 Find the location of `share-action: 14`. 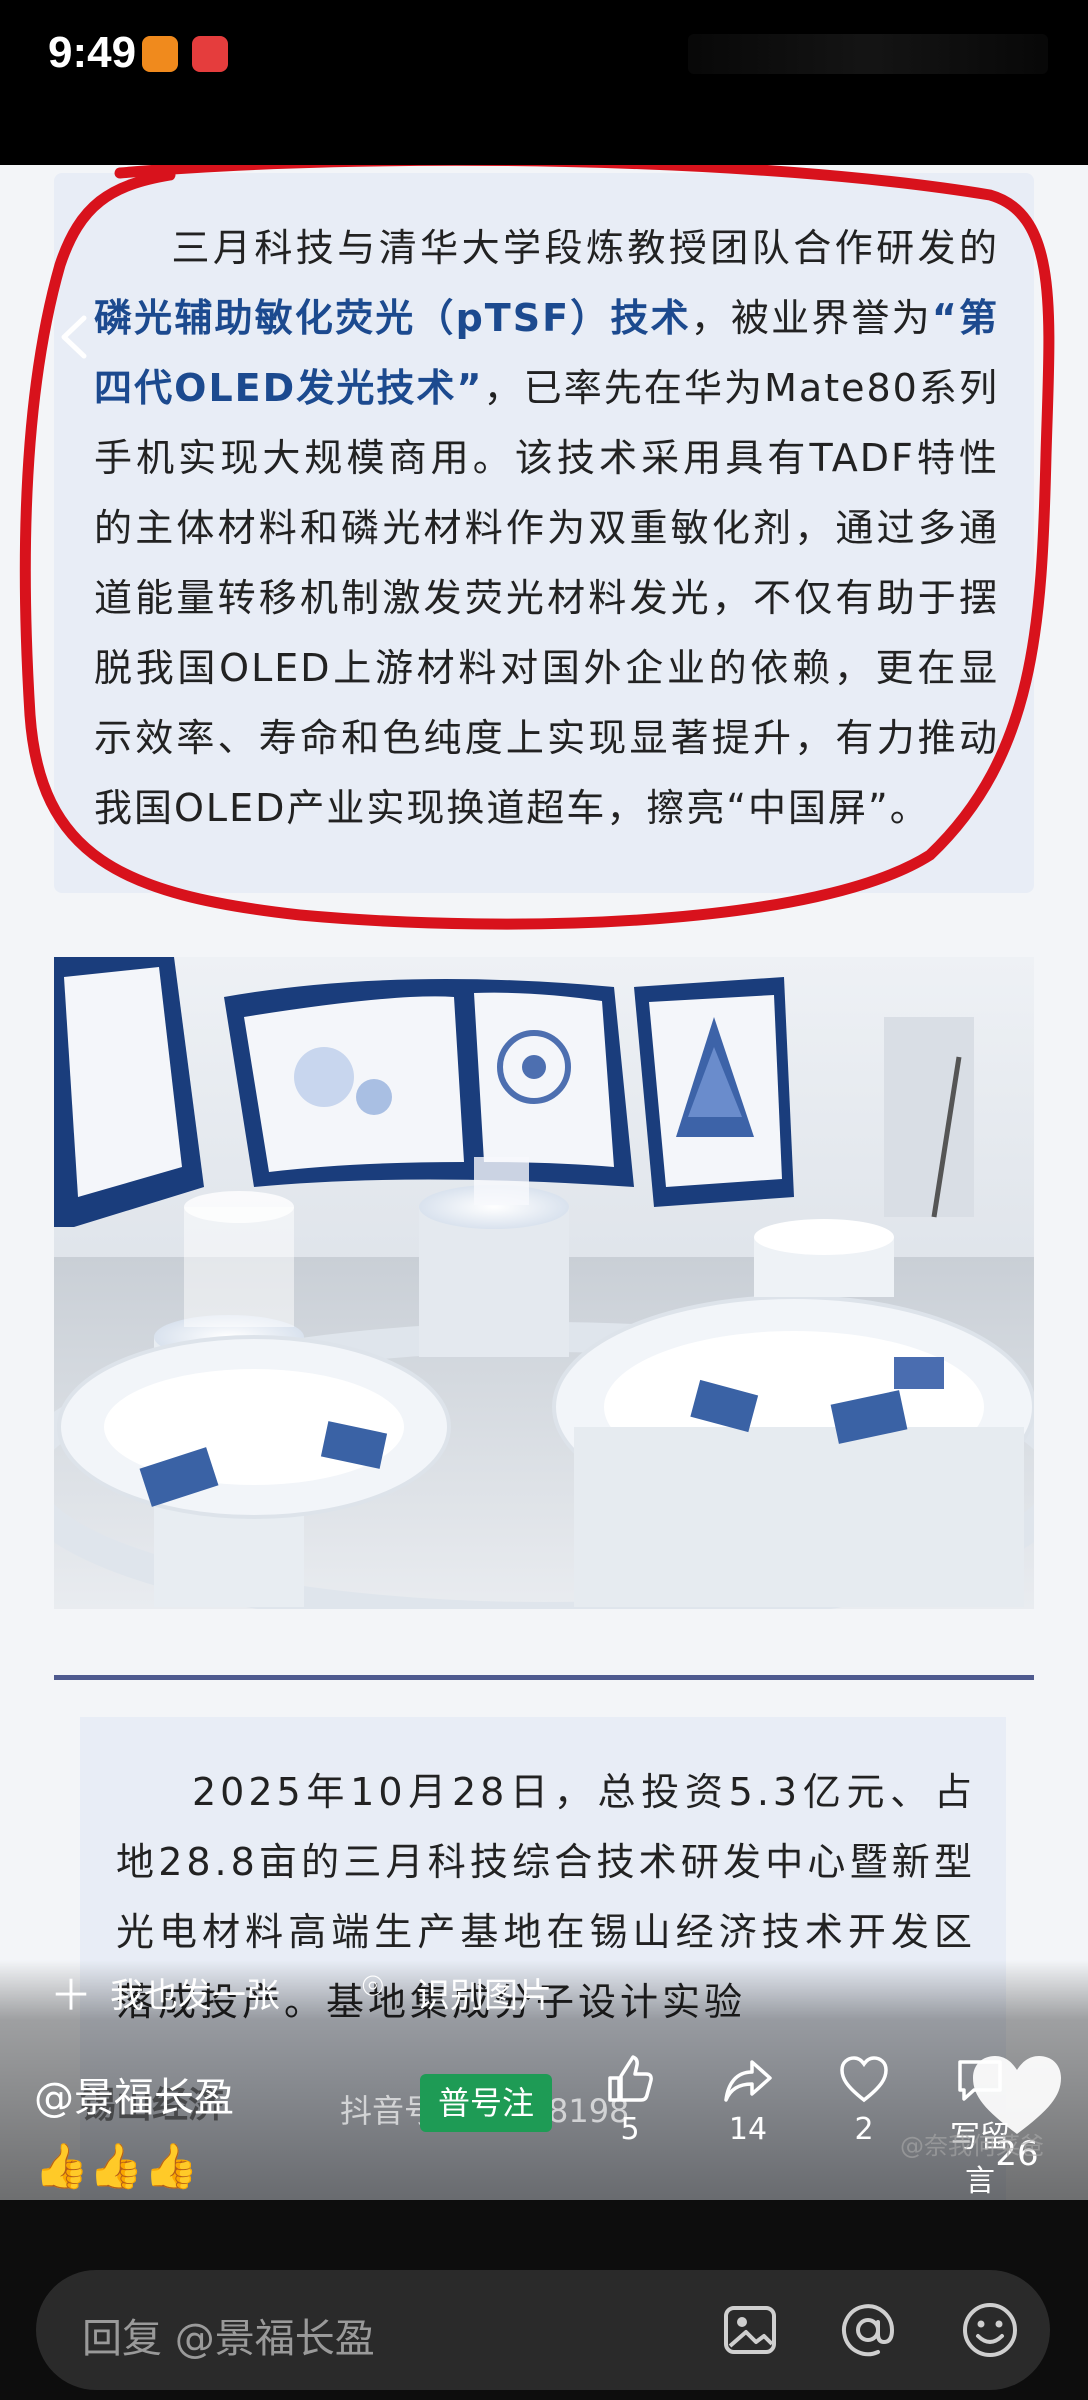

share-action: 14 is located at coordinates (748, 2099).